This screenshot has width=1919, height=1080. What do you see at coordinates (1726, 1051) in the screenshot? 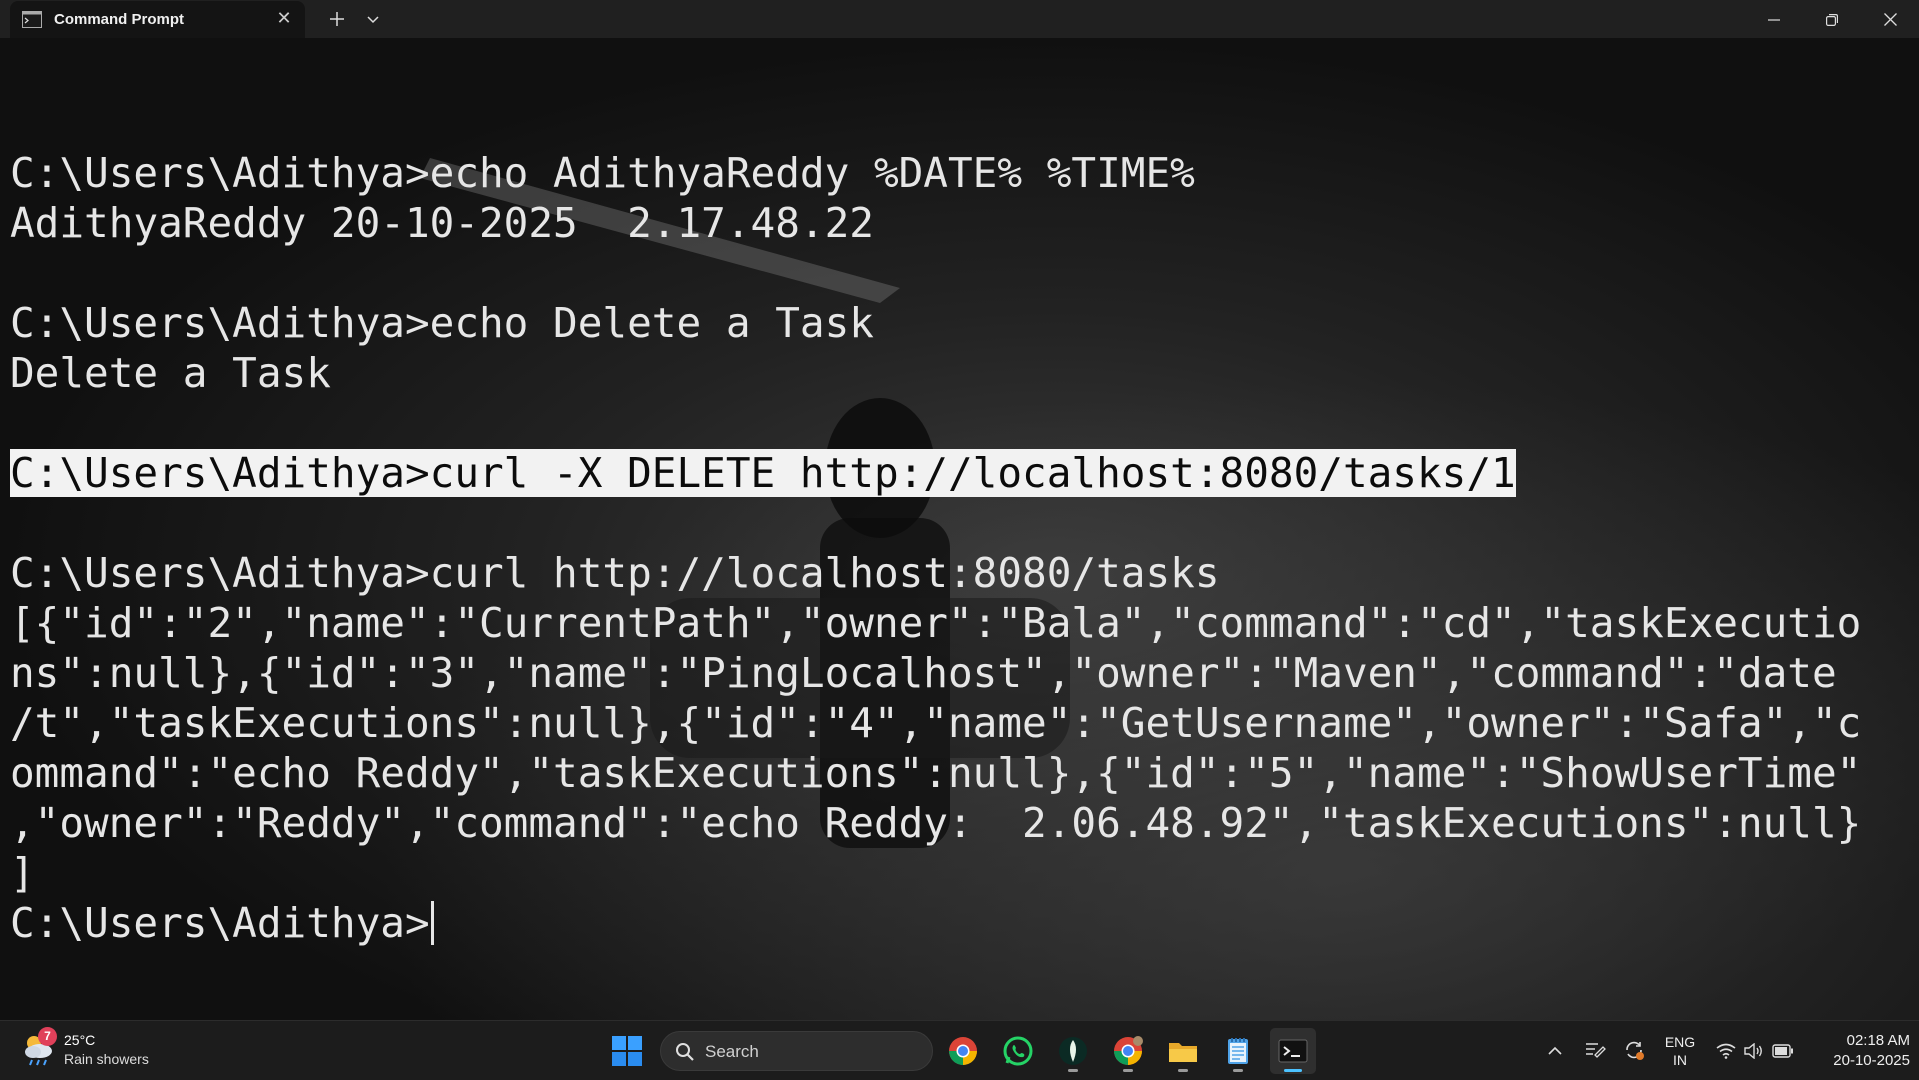
I see `wifi-icon` at bounding box center [1726, 1051].